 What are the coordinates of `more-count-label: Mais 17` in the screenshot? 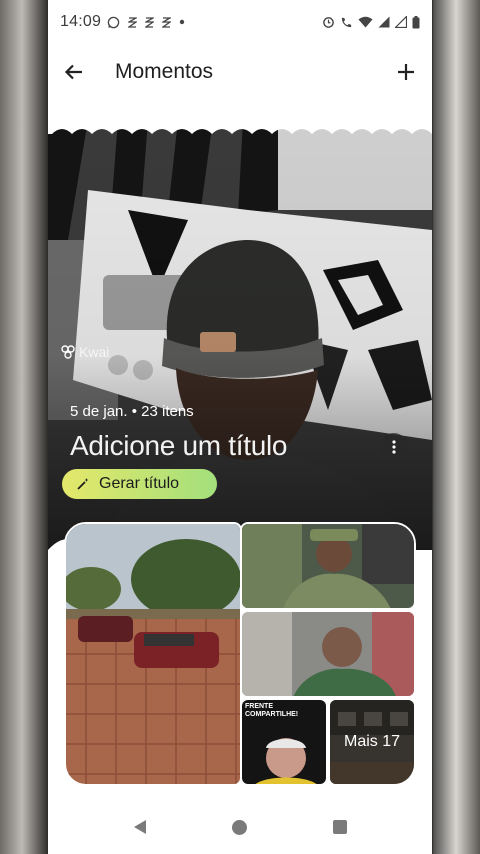 It's located at (372, 742).